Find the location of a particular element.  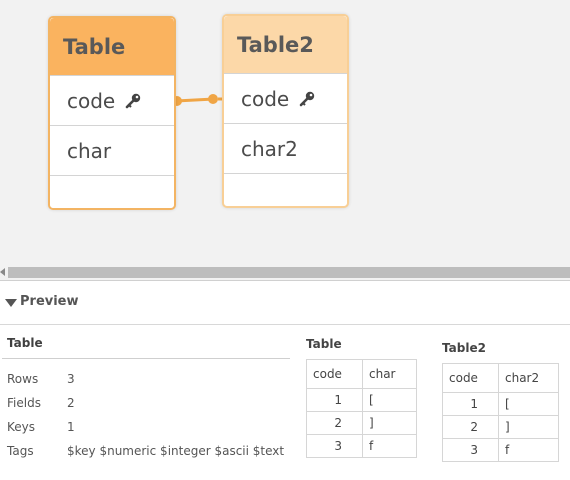

column-header: char2 is located at coordinates (528, 378).